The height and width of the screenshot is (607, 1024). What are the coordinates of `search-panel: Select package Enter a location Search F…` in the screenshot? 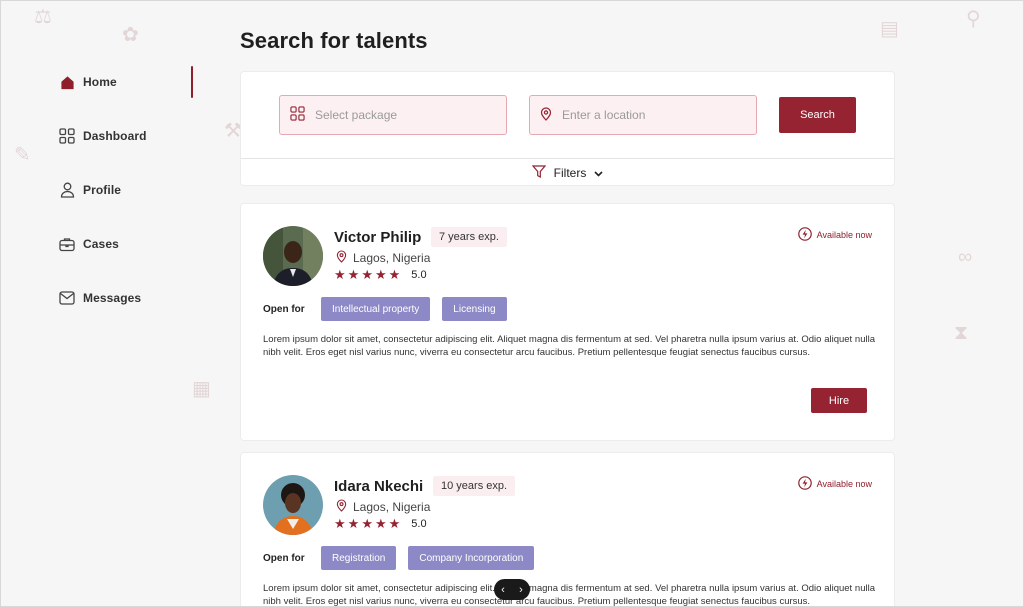 It's located at (567, 128).